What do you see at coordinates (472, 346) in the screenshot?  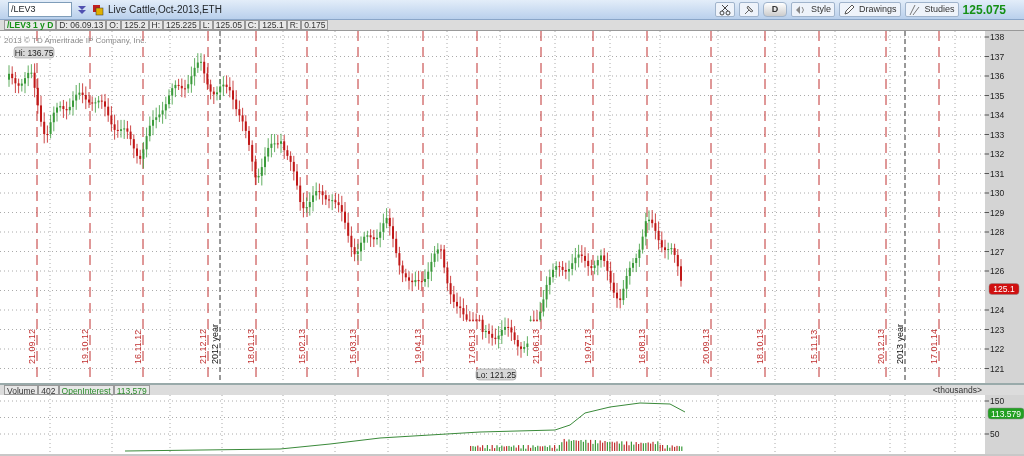 I see `date-label: 17.05.13` at bounding box center [472, 346].